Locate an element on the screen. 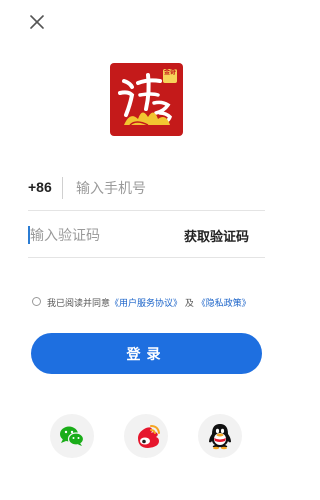 This screenshot has height=500, width=320. qq-login-button is located at coordinates (220, 436).